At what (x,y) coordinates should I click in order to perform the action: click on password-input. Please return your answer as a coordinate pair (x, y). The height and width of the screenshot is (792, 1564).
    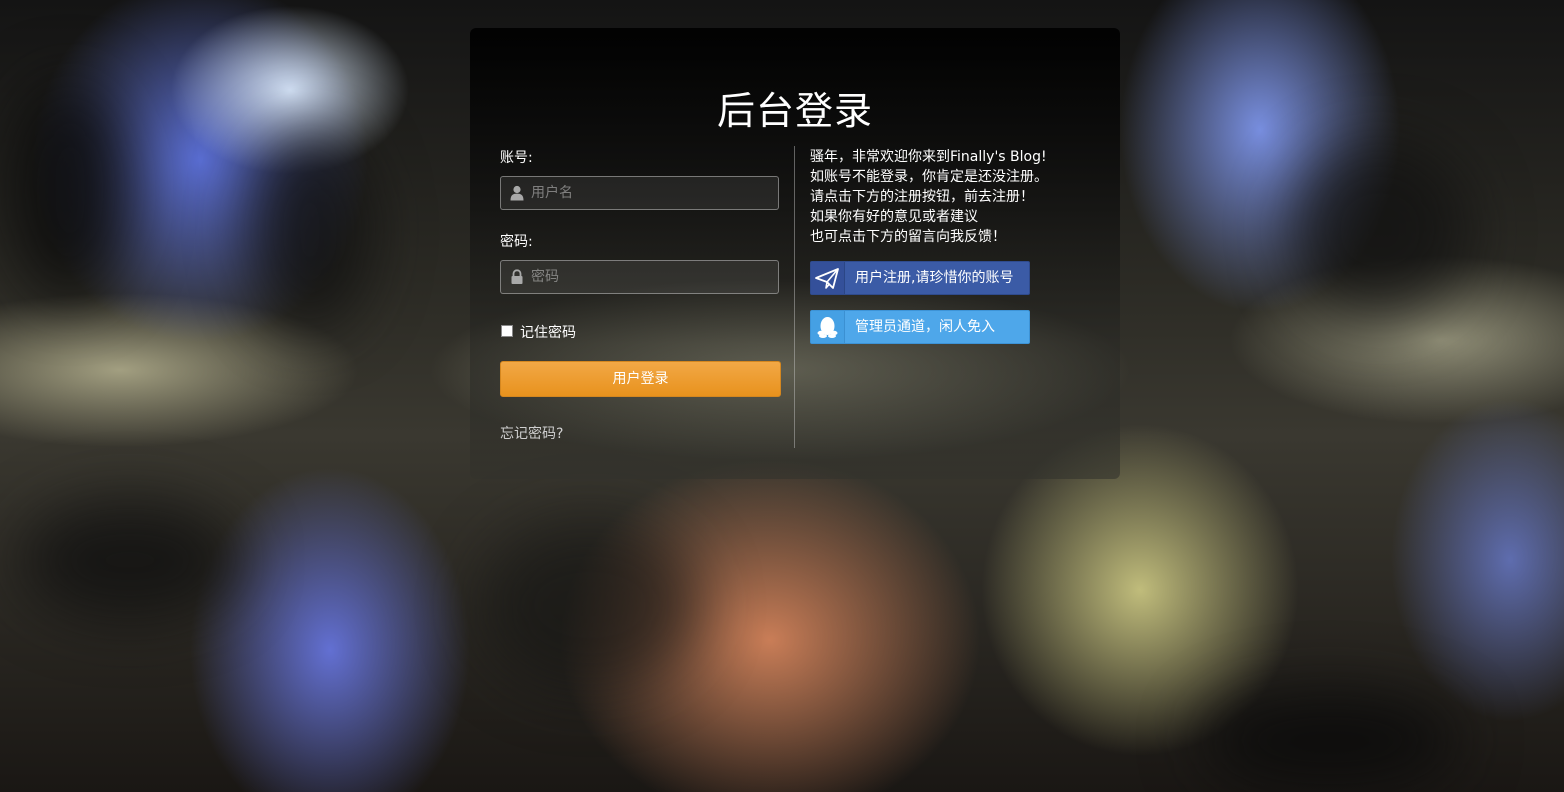
    Looking at the image, I should click on (651, 277).